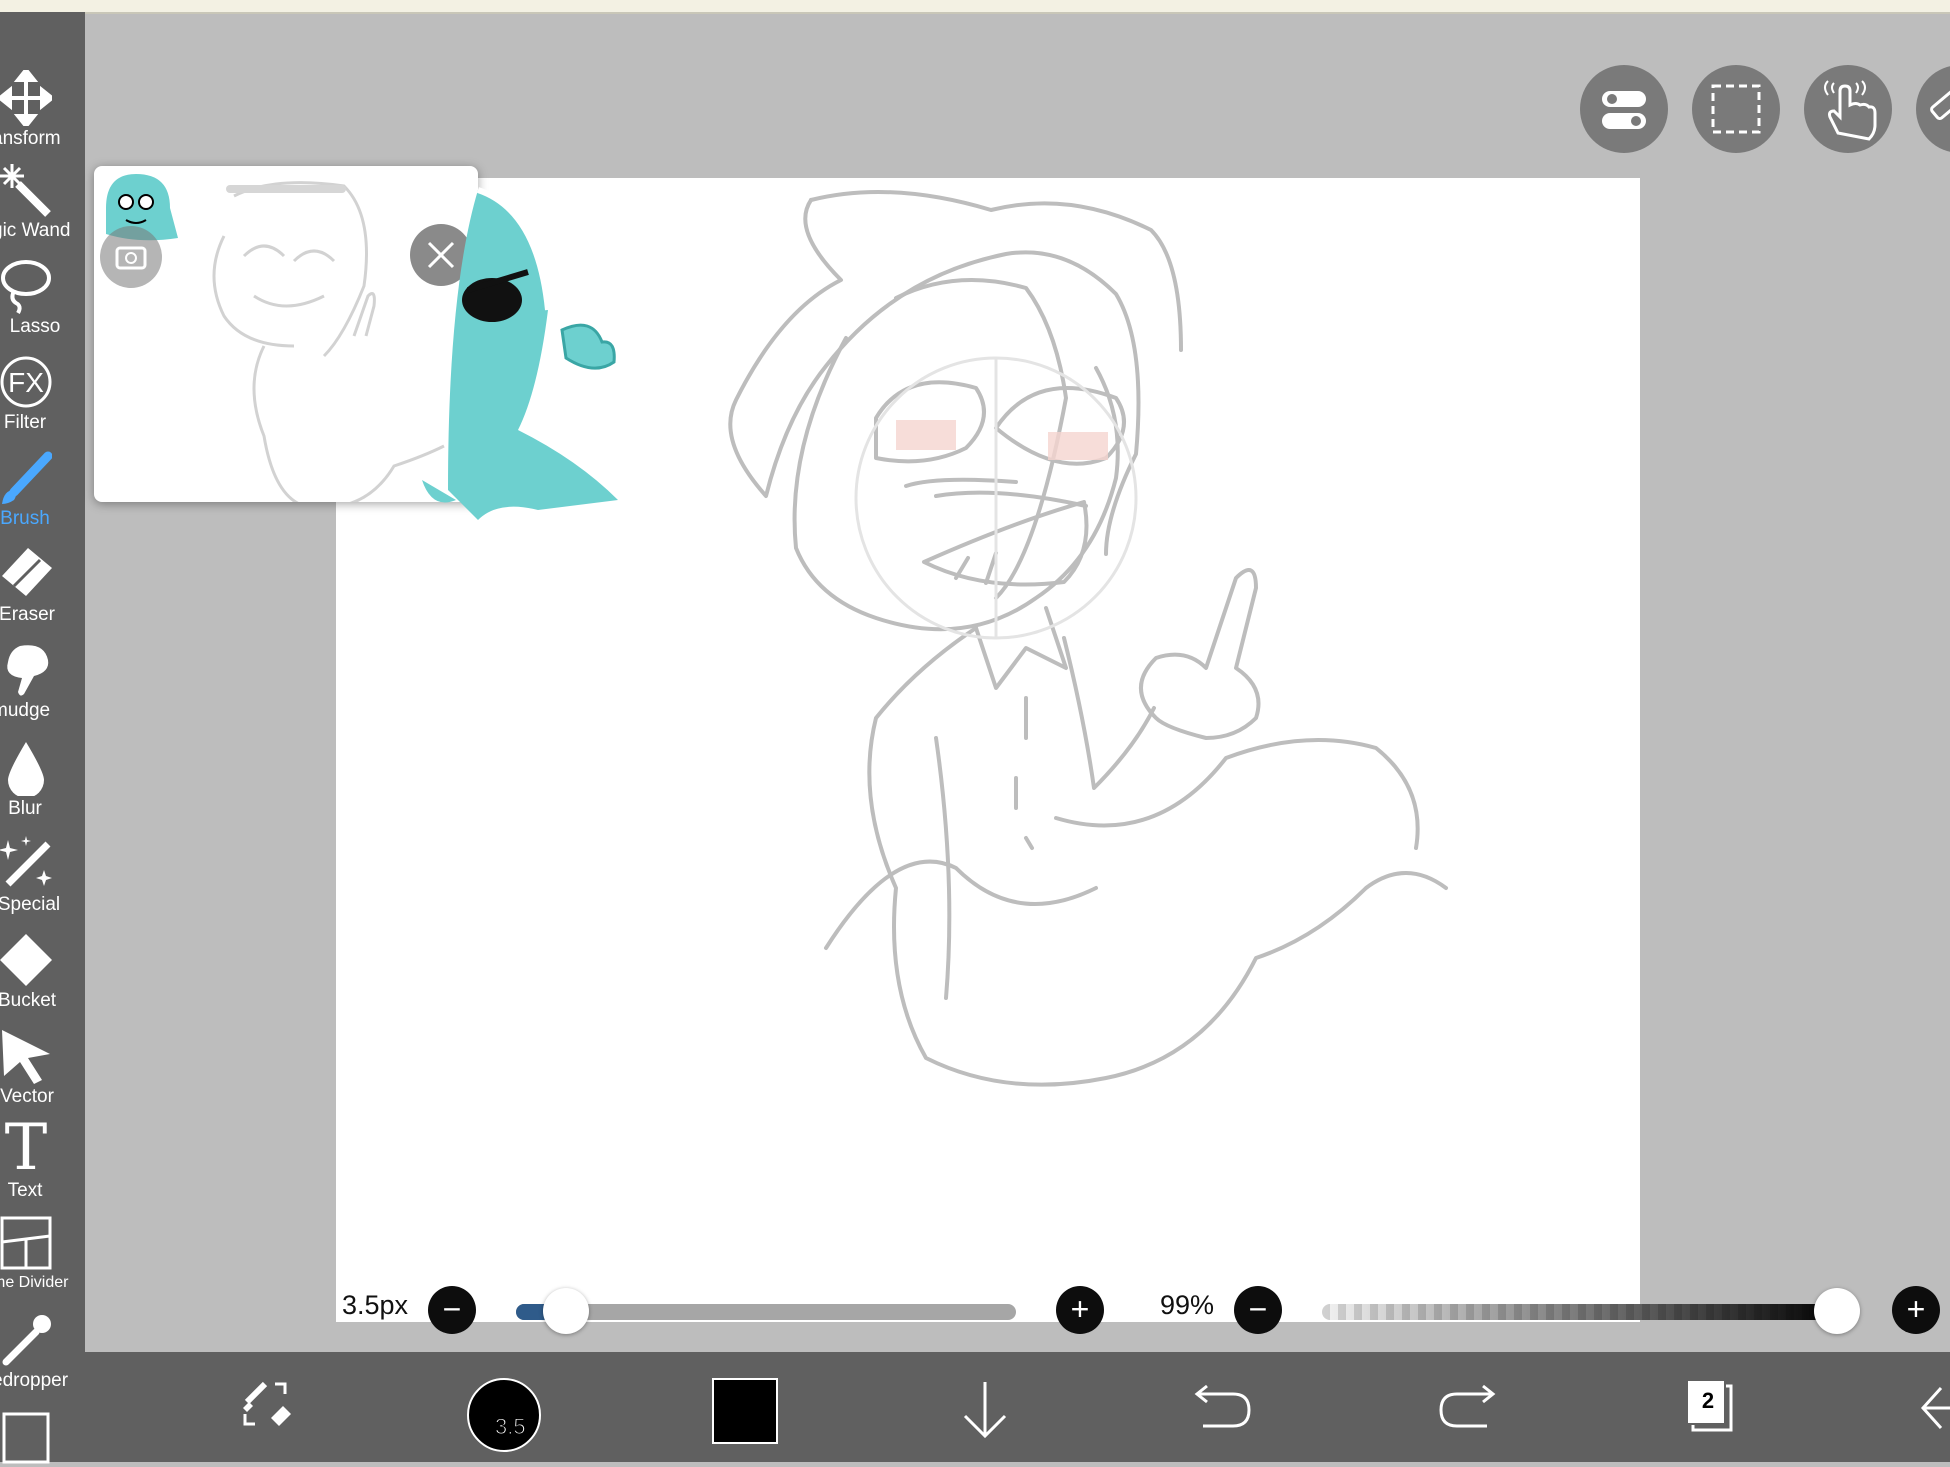 The height and width of the screenshot is (1467, 1950). I want to click on redo-icon, so click(1467, 1406).